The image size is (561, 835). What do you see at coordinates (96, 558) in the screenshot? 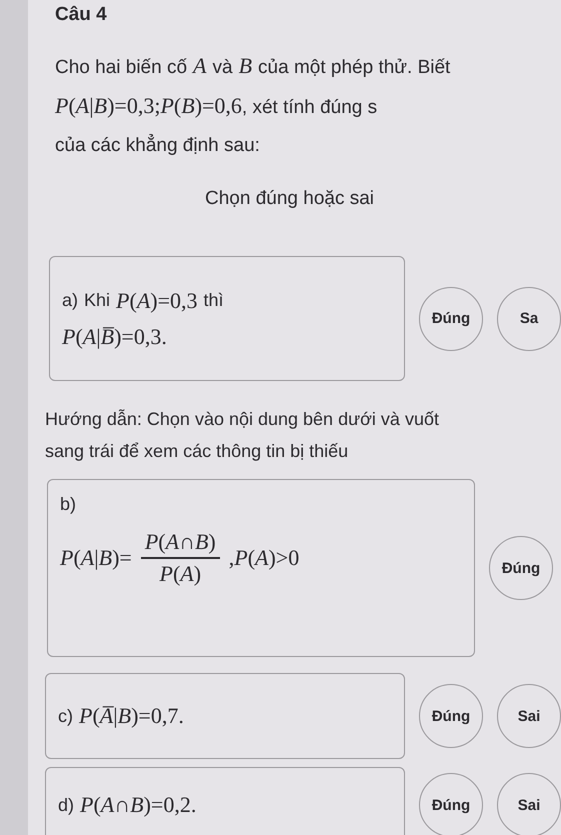
I see `math-formula: P(A|B)=` at bounding box center [96, 558].